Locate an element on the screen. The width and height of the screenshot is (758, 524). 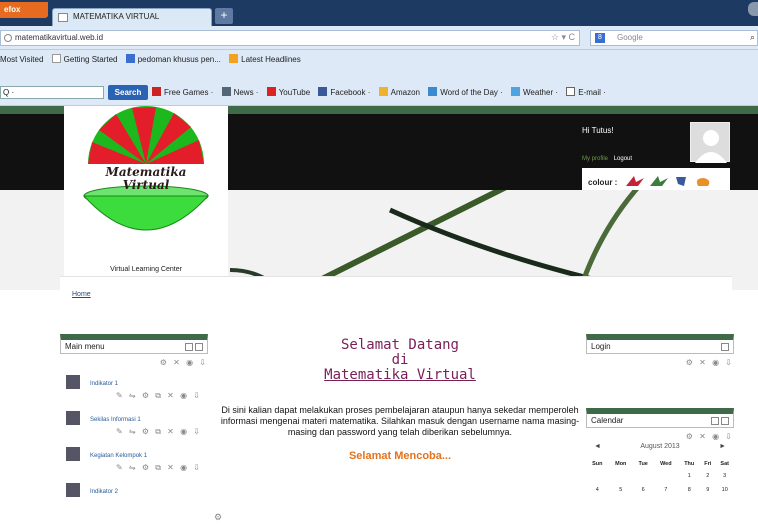
colour-picker: colour : is located at coordinates (656, 180).